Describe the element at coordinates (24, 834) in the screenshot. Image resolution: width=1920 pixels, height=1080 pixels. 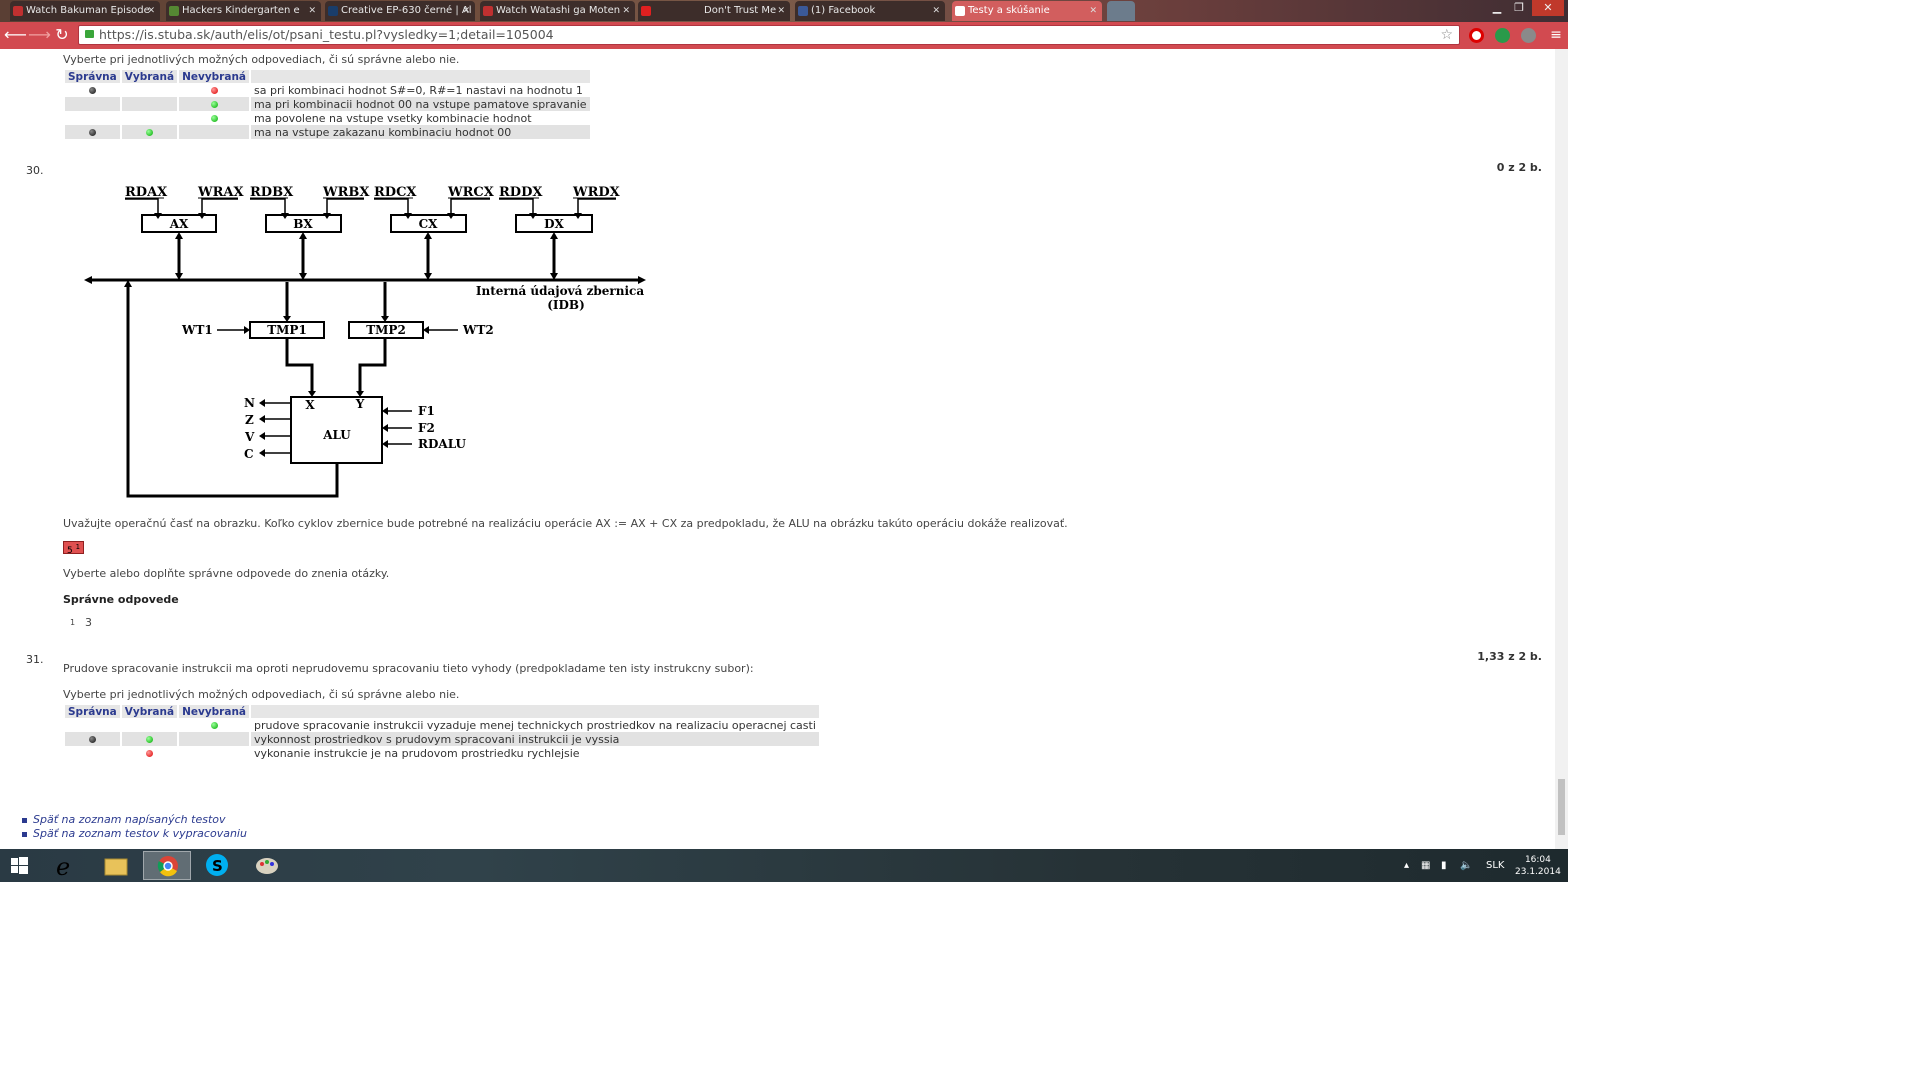
I see `bullet-icon` at that location.